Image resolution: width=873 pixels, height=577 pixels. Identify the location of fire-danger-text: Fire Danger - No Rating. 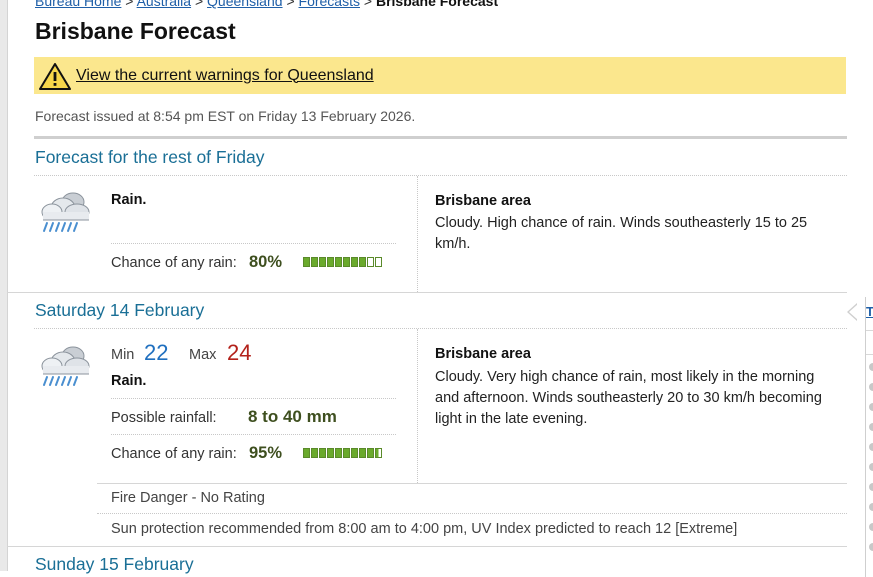
(188, 498).